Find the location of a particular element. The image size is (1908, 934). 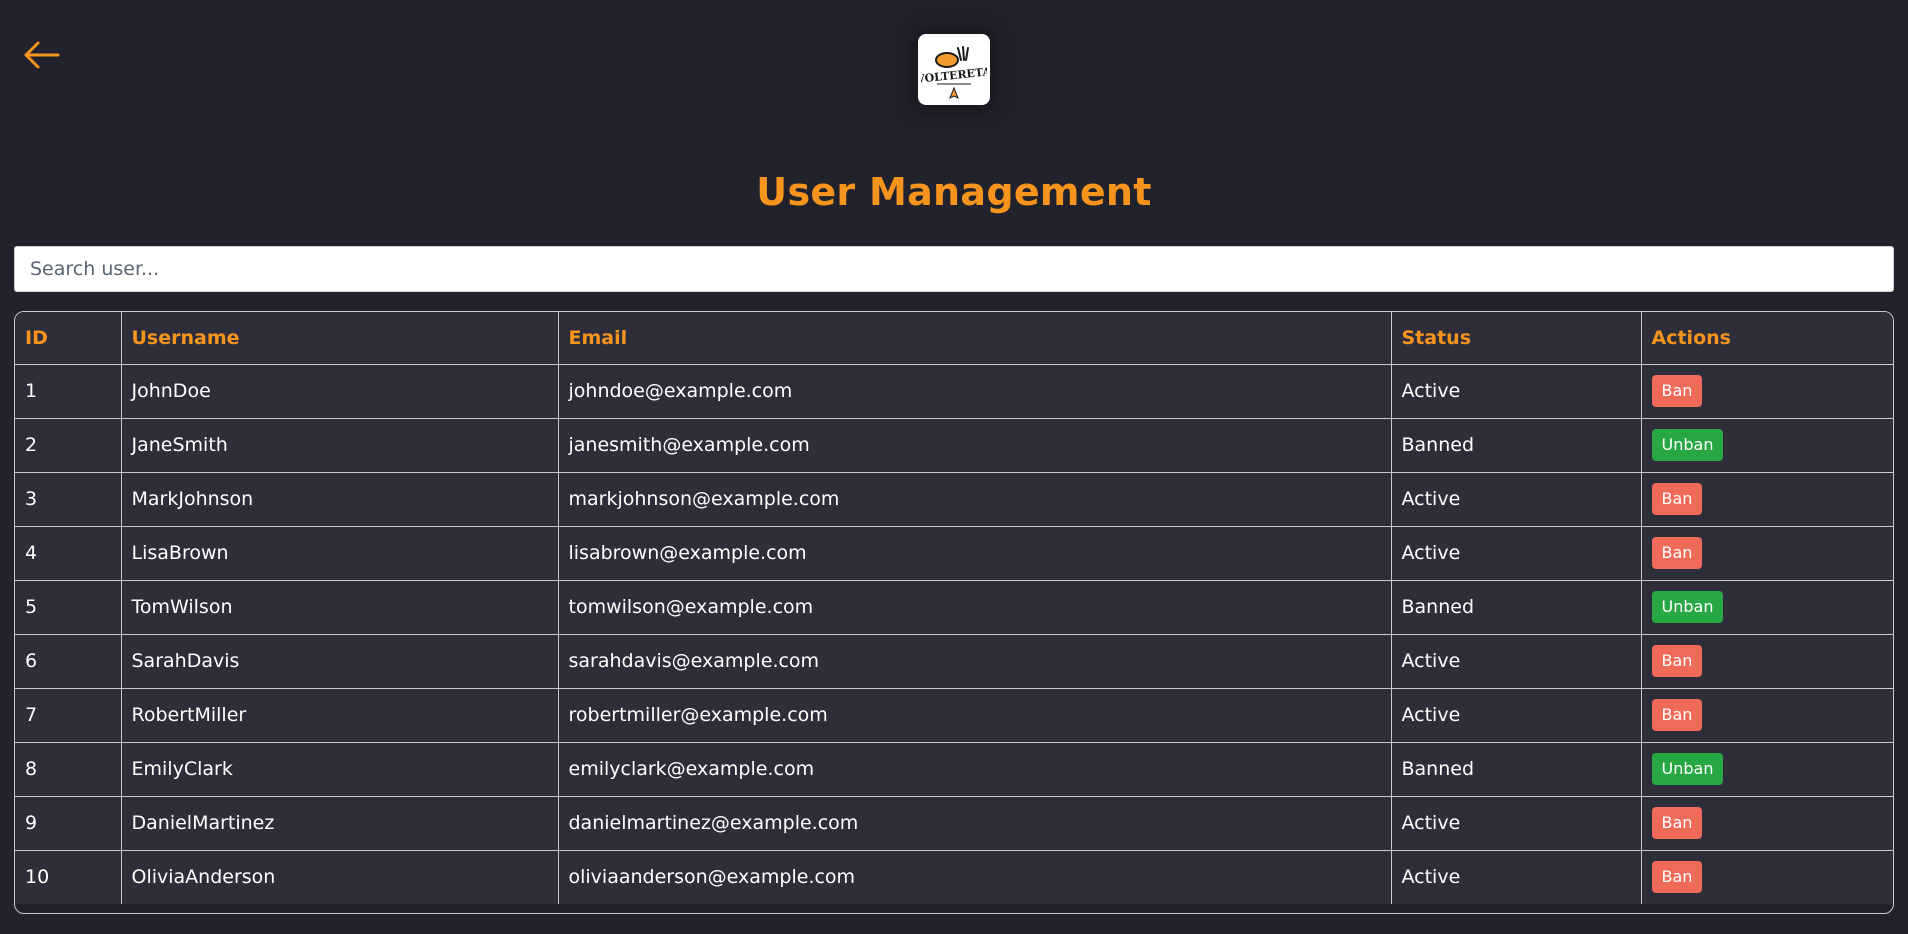

column-header-status: Status is located at coordinates (1516, 338).